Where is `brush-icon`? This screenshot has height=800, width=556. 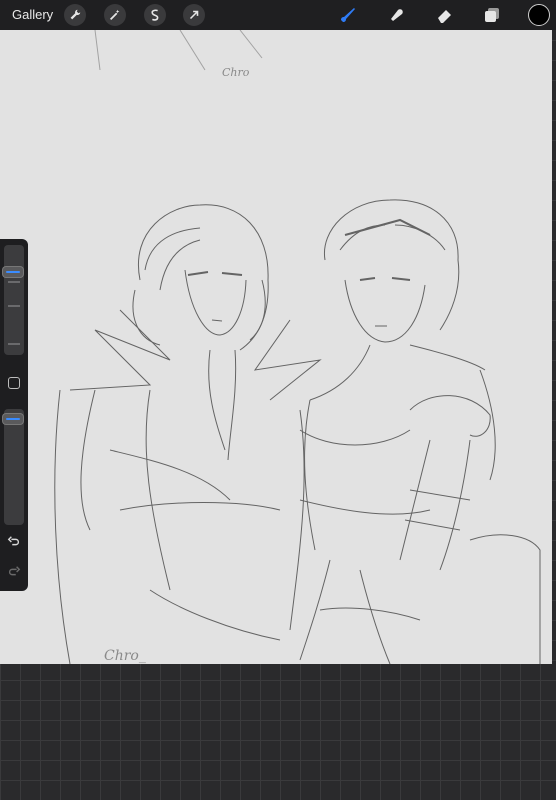
brush-icon is located at coordinates (349, 15).